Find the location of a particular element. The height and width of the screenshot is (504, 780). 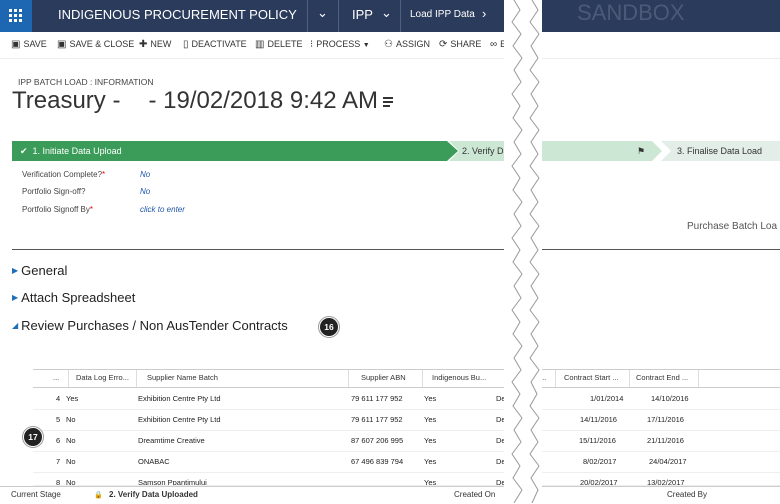

process-button: ⁝ PROCESS ▼ is located at coordinates (340, 44).